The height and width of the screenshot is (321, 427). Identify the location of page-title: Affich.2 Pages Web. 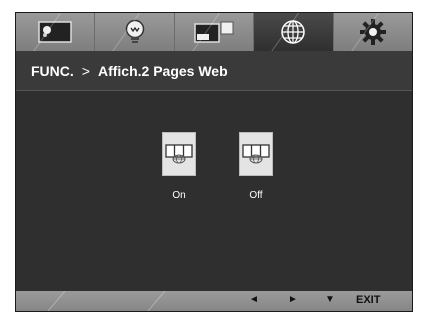
(162, 70).